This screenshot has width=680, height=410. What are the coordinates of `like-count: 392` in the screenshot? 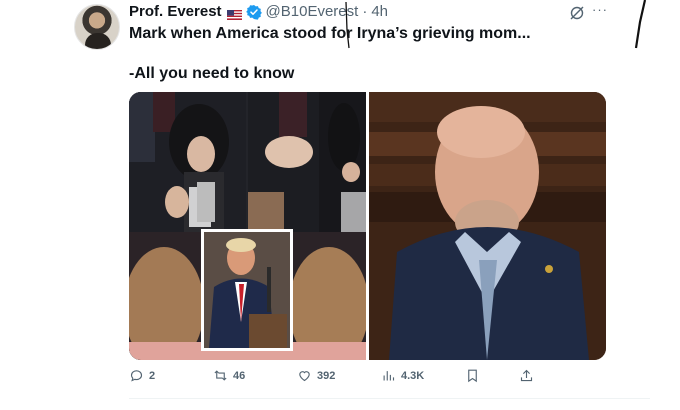 It's located at (326, 375).